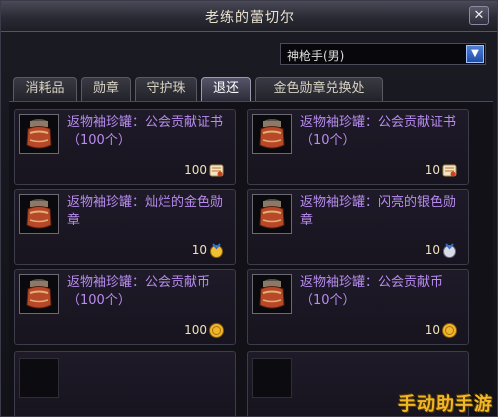 This screenshot has height=417, width=498. What do you see at coordinates (145, 131) in the screenshot?
I see `item-name: 返物袖珍罐：公会贡献证书（100个）` at bounding box center [145, 131].